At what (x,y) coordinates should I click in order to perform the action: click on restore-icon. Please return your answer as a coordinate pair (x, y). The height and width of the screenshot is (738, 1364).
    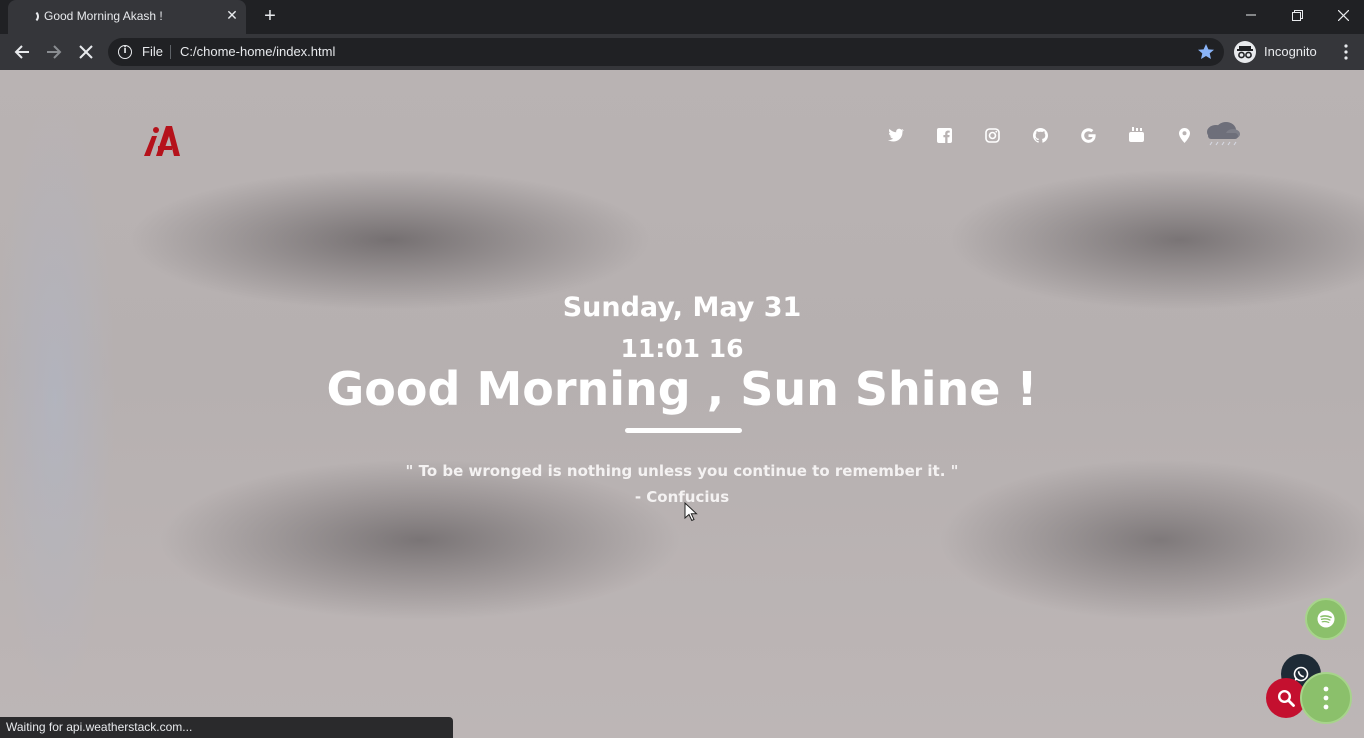
    Looking at the image, I should click on (1297, 15).